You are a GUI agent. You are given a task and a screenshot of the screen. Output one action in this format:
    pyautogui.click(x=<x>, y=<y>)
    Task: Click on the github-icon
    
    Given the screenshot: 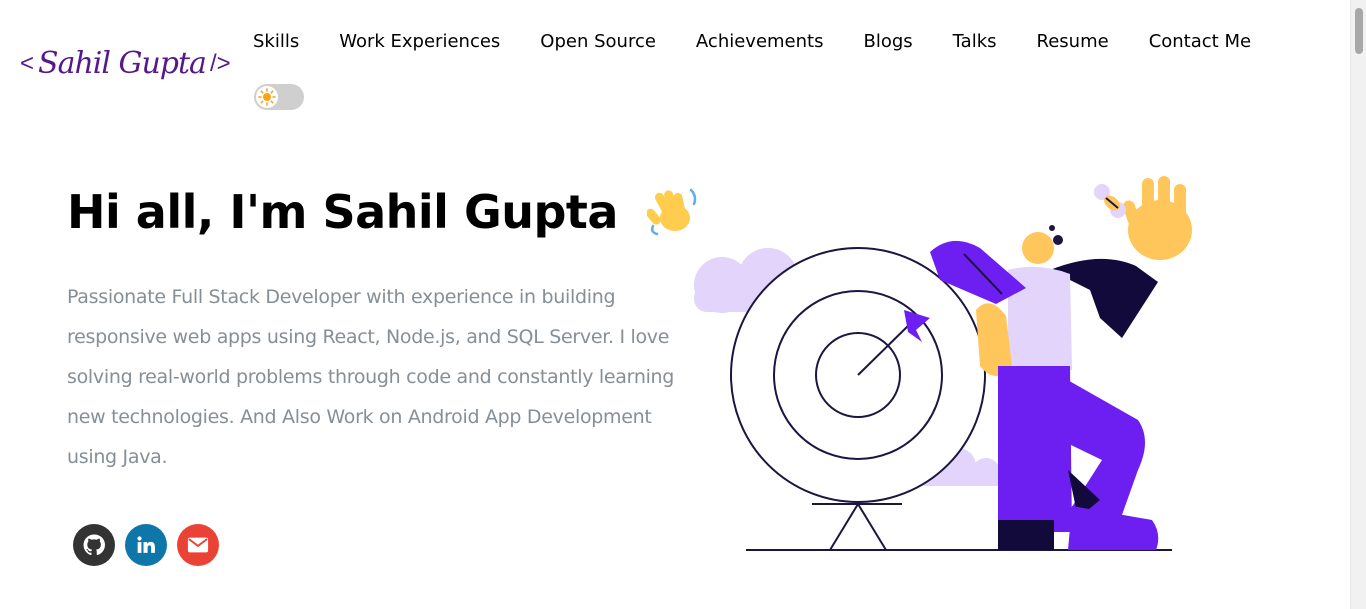 What is the action you would take?
    pyautogui.click(x=94, y=545)
    